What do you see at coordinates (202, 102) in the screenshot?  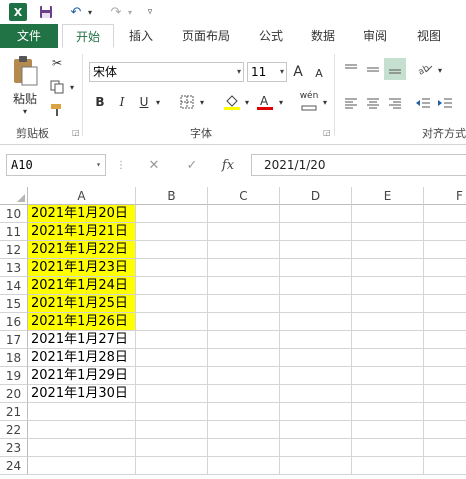 I see `borders-dropdown-icon: ▾` at bounding box center [202, 102].